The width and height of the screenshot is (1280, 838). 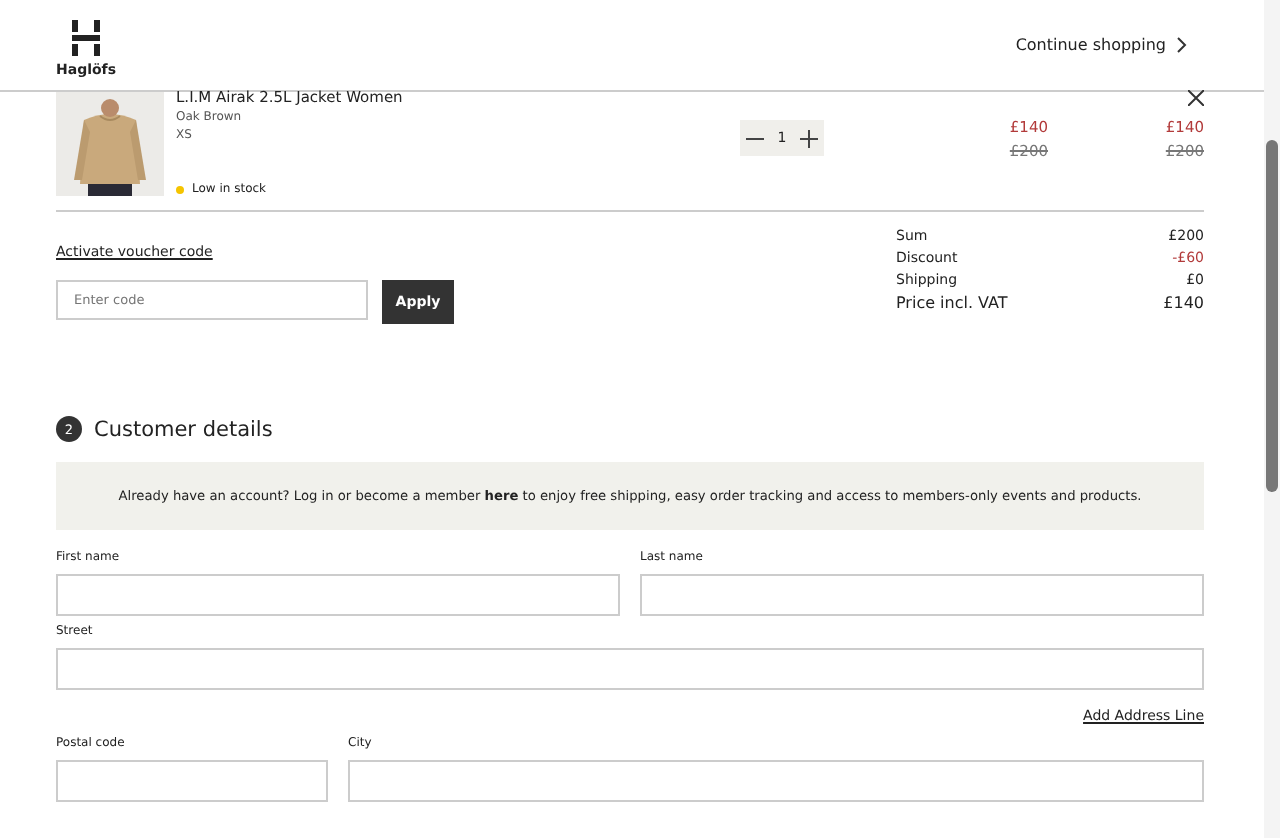 I want to click on close-icon, so click(x=1196, y=98).